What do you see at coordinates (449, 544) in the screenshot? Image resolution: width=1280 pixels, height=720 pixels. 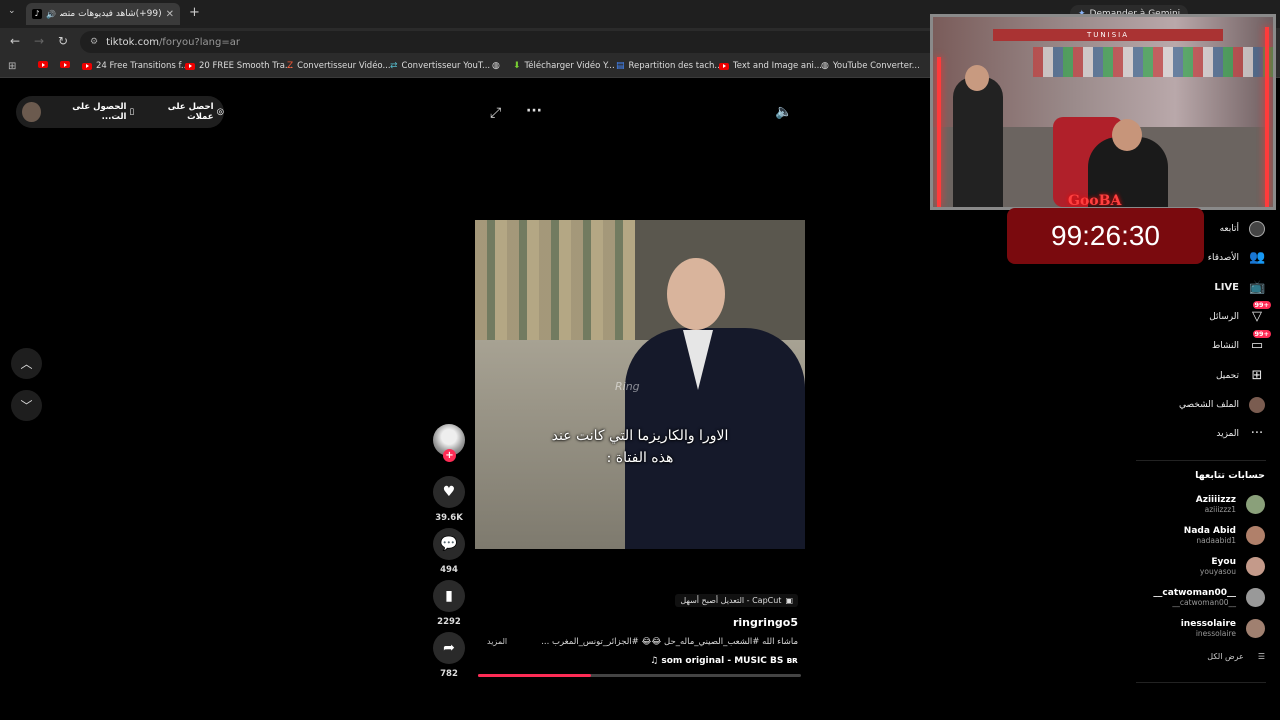 I see `comment-icon: 💬` at bounding box center [449, 544].